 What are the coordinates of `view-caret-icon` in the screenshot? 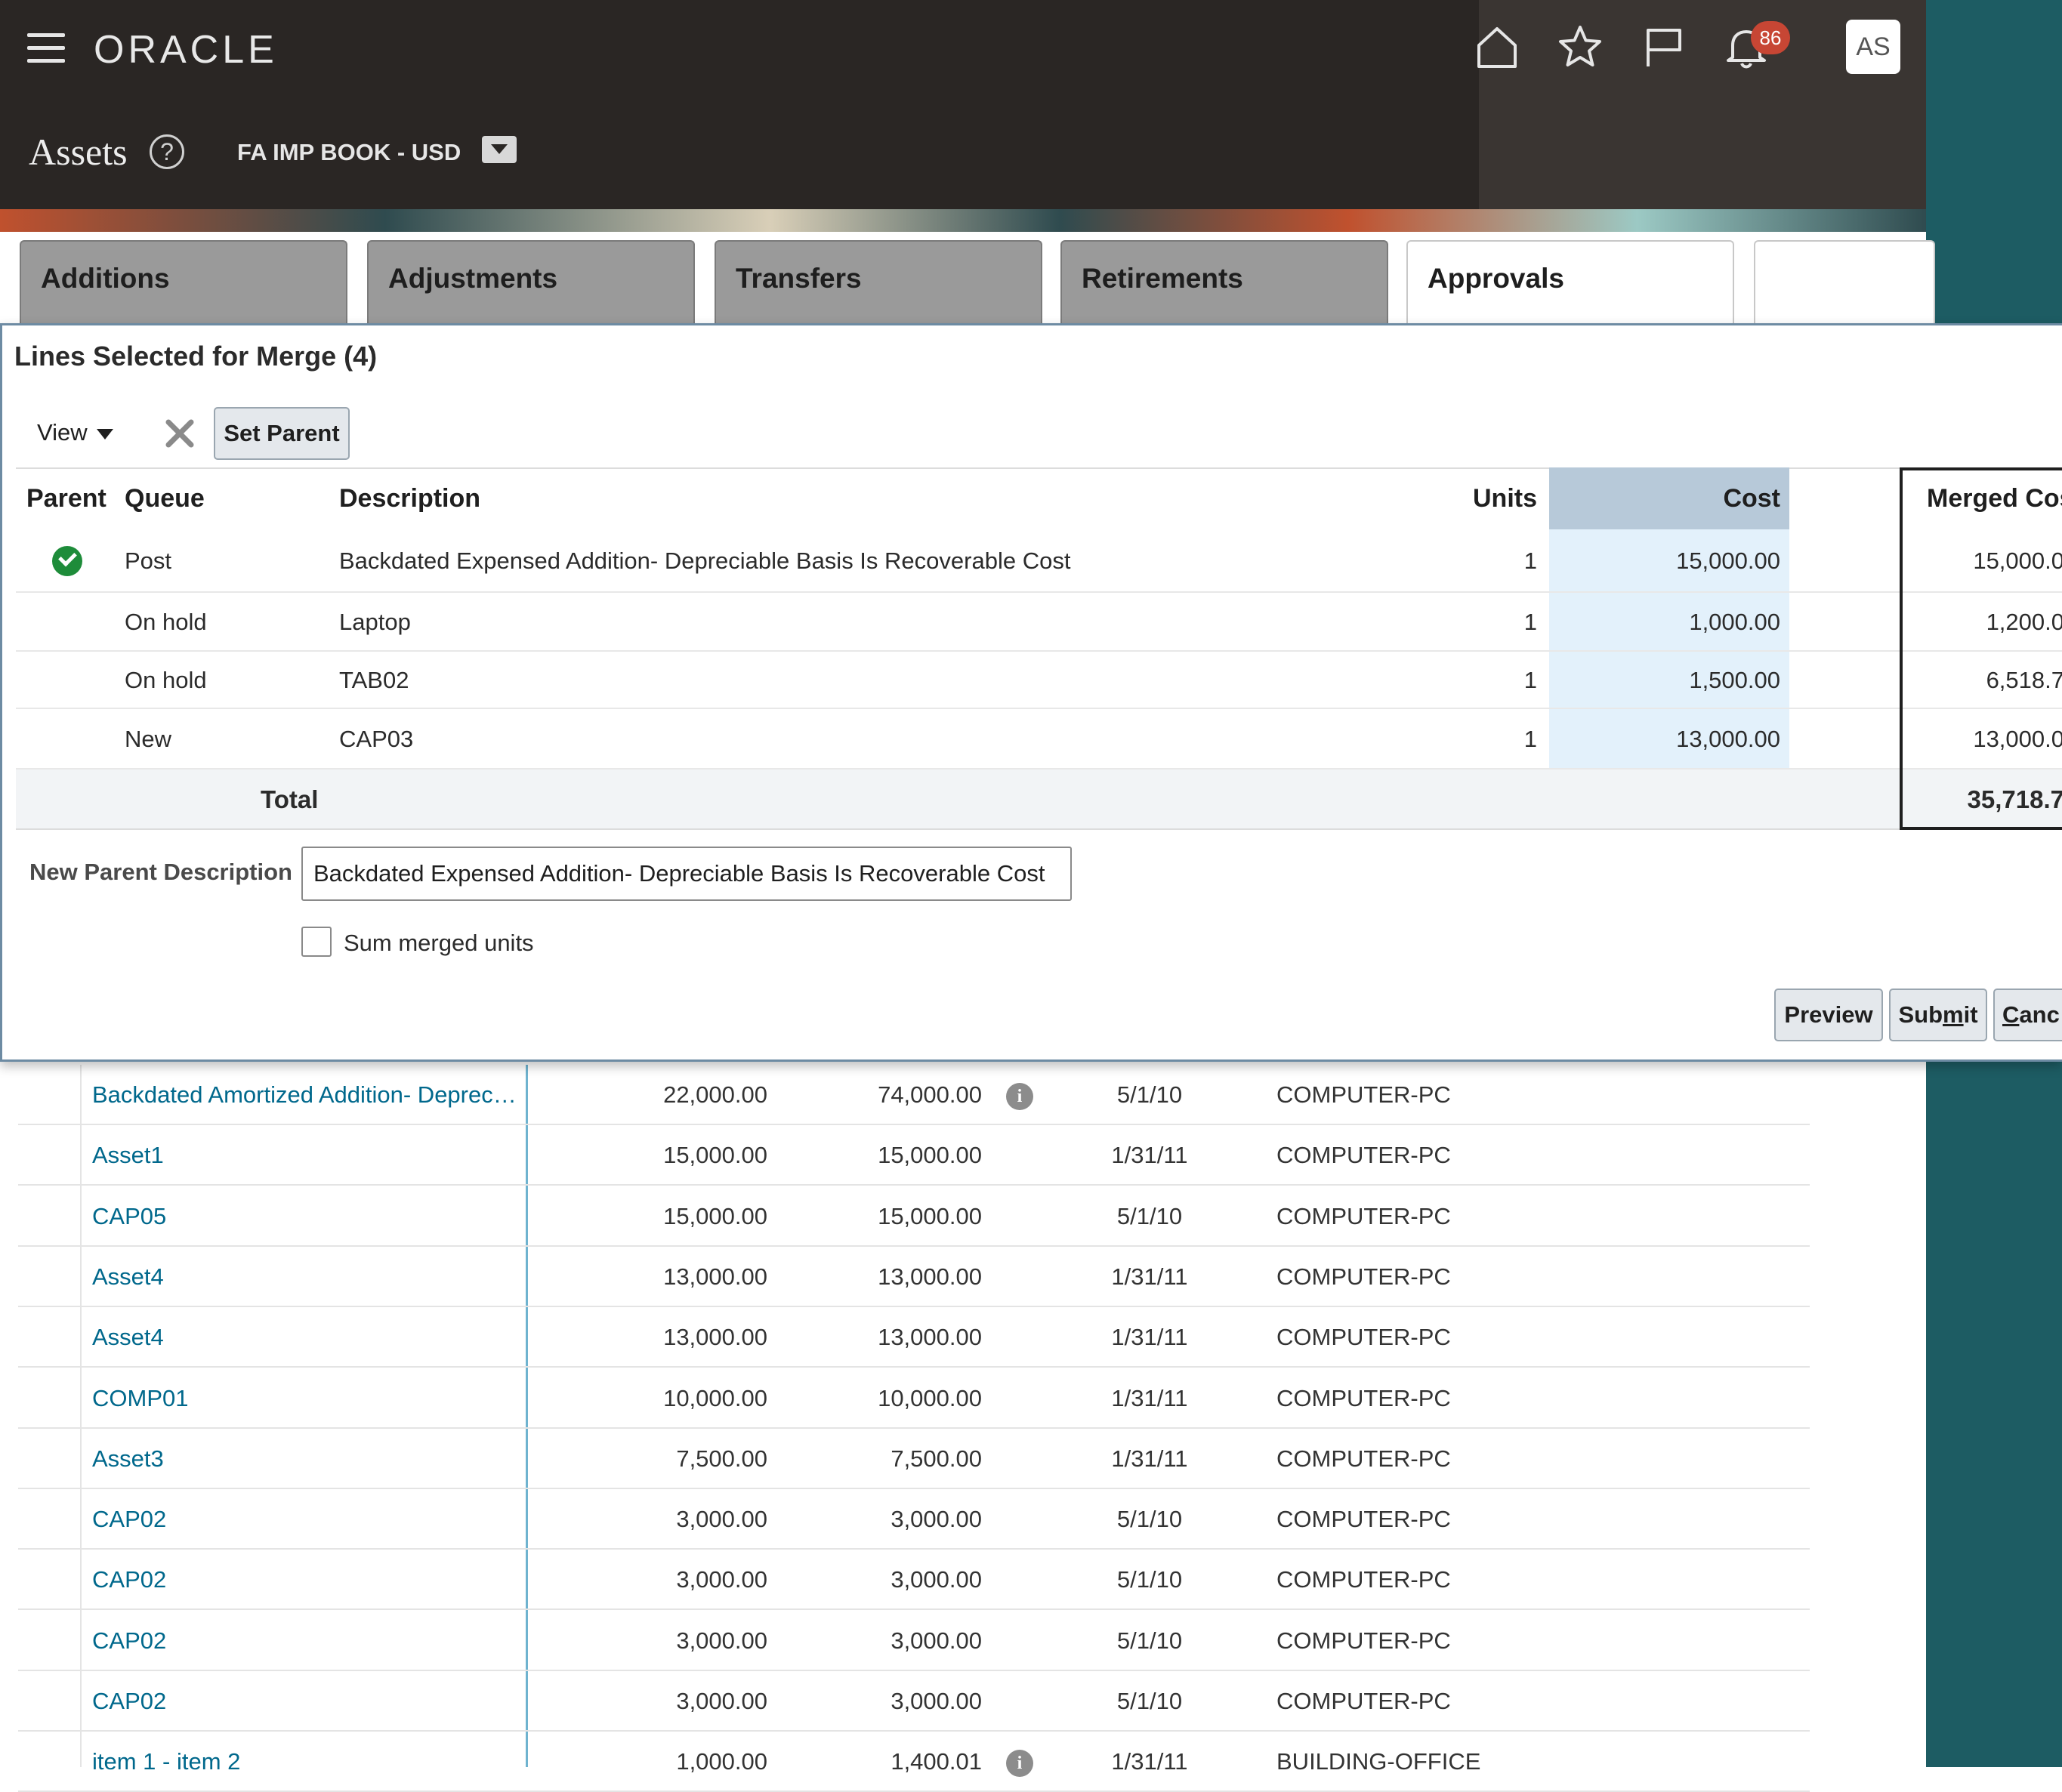 It's located at (104, 434).